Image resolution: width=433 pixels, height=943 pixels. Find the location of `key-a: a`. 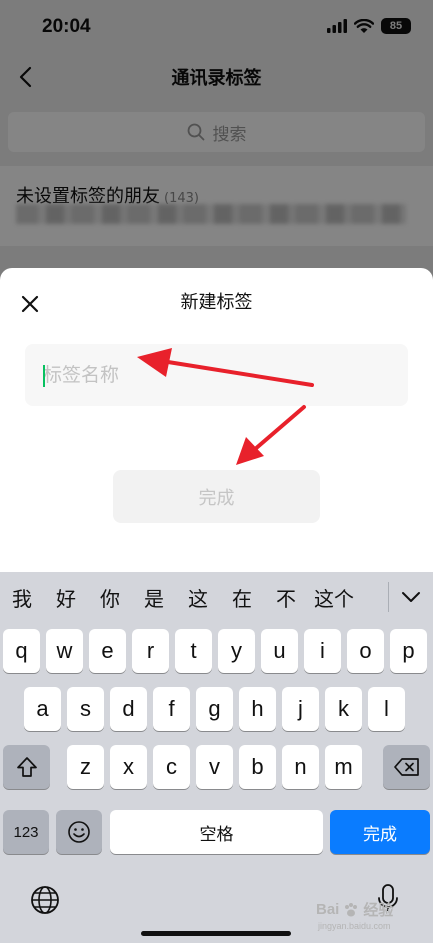

key-a: a is located at coordinates (42, 709).